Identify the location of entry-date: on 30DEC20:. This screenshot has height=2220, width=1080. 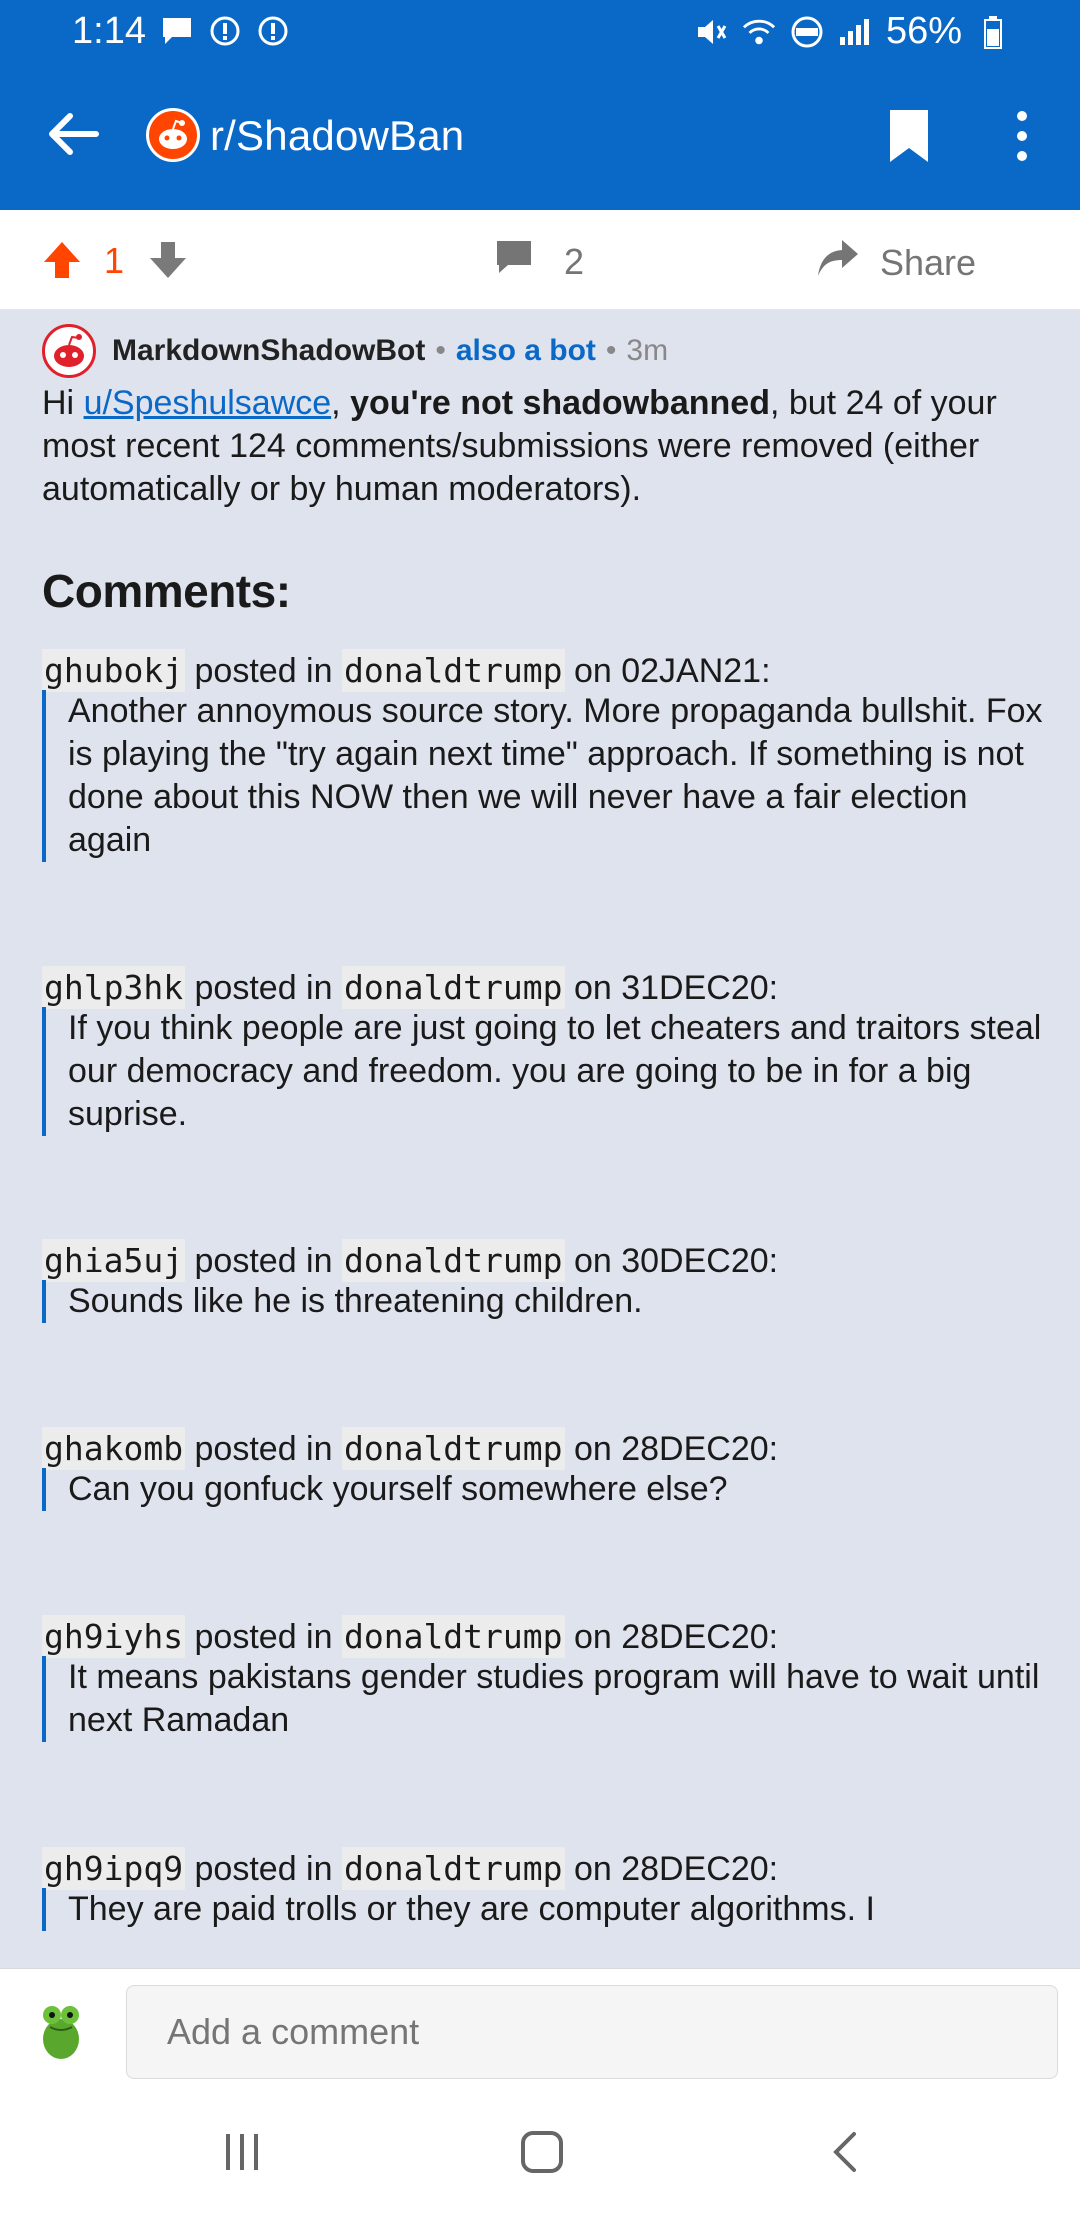
(671, 1261).